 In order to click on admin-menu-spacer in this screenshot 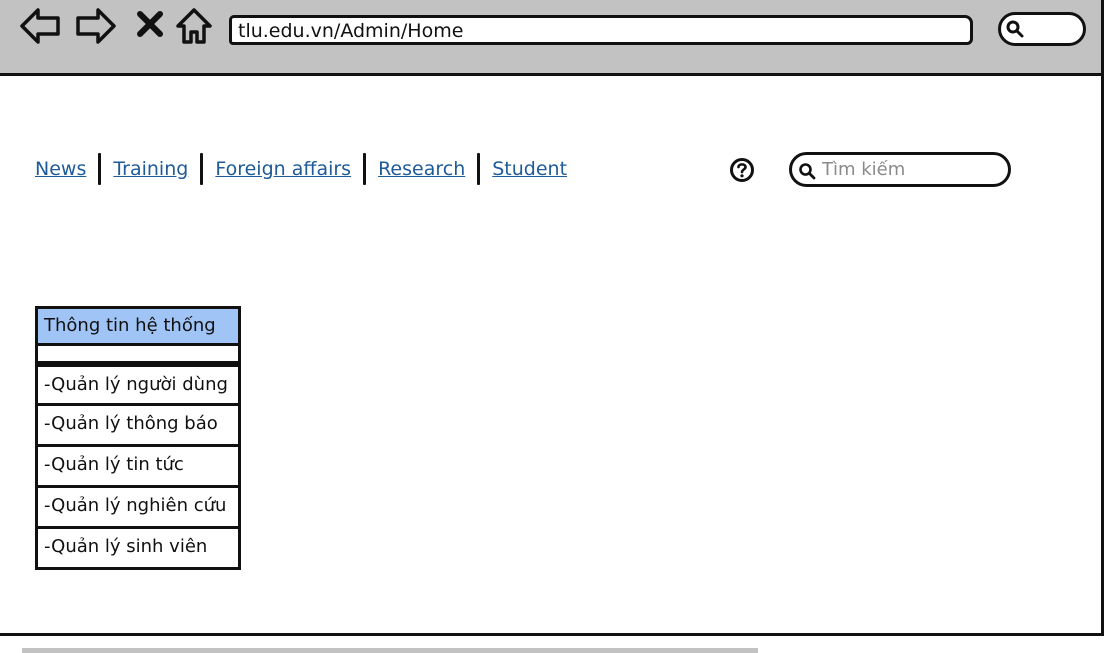, I will do `click(138, 355)`.